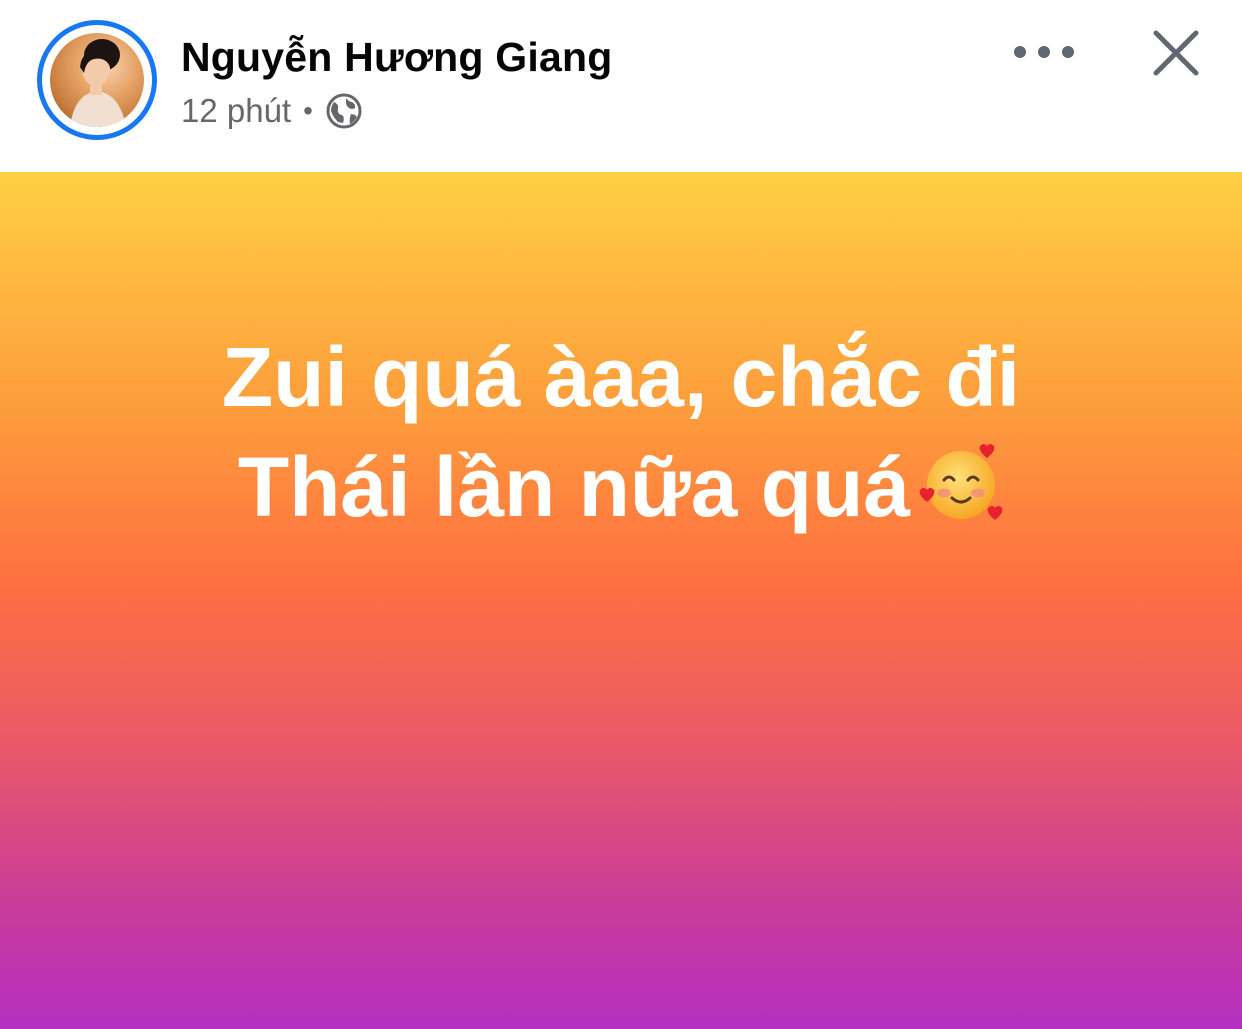 The width and height of the screenshot is (1242, 1029). I want to click on author-name: Nguyễn Hương Giang, so click(396, 57).